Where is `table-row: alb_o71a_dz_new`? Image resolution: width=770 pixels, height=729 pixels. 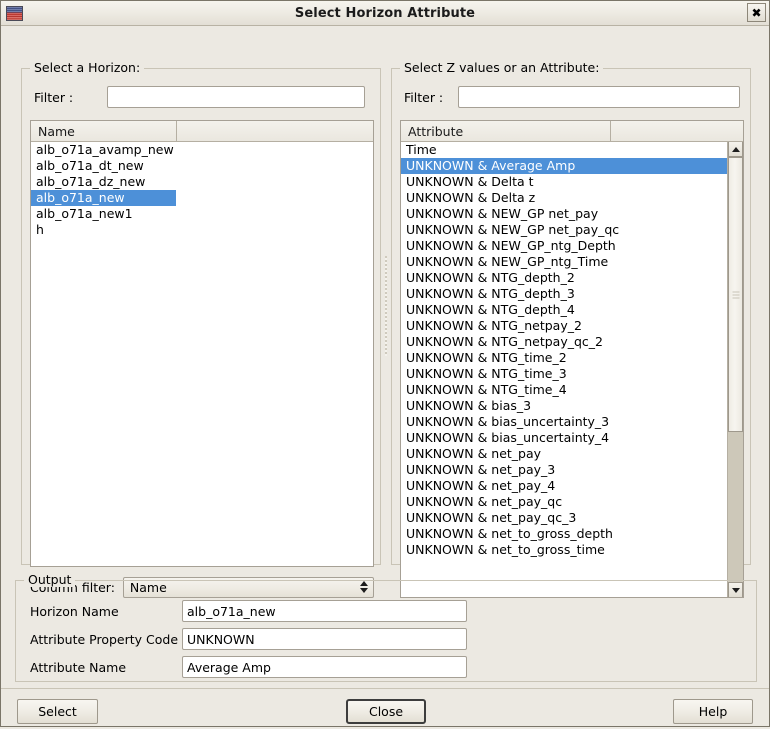 table-row: alb_o71a_dz_new is located at coordinates (202, 182).